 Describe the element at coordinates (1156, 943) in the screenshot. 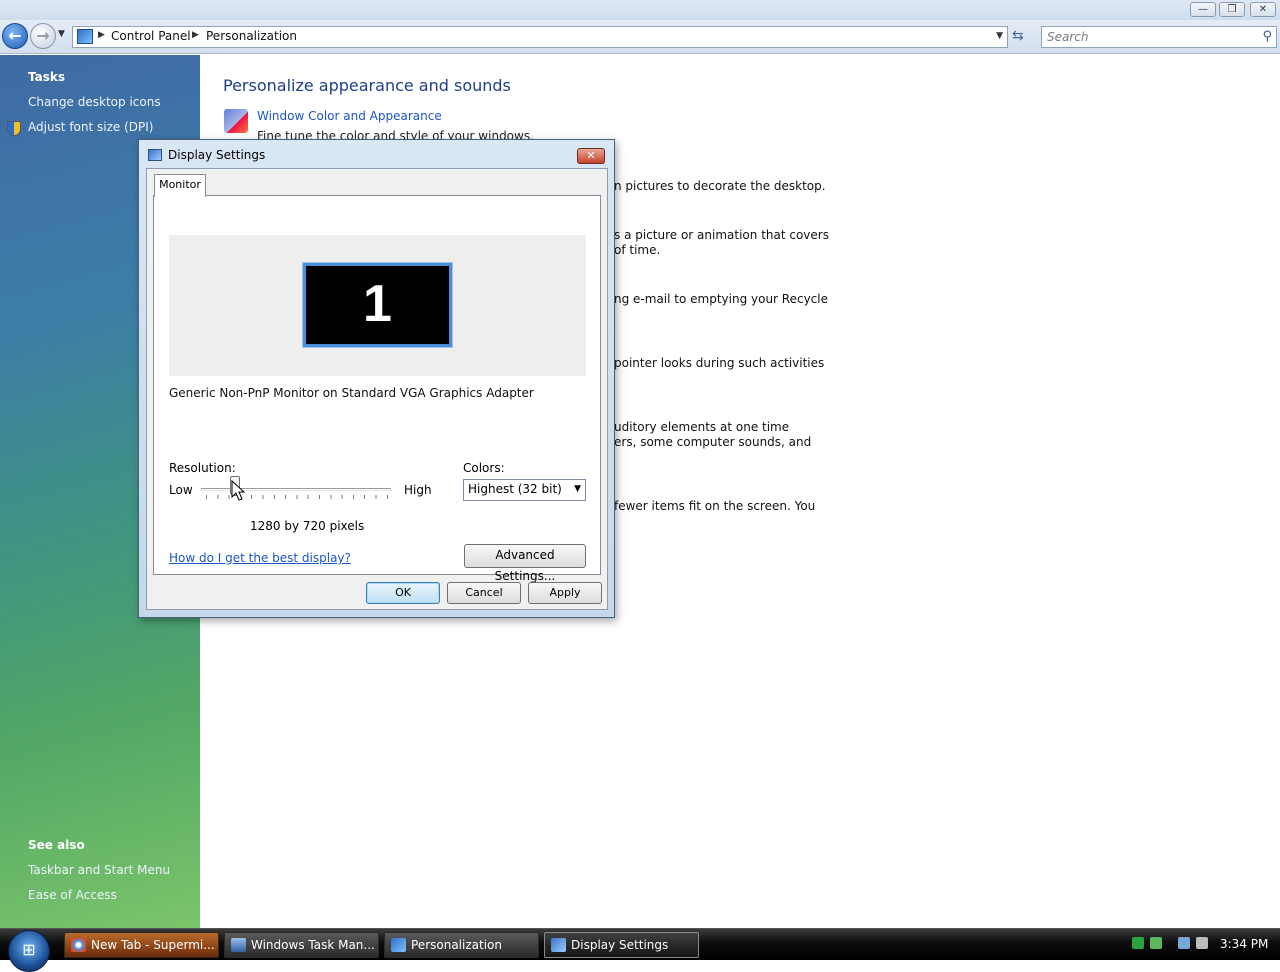

I see `security-icon` at that location.